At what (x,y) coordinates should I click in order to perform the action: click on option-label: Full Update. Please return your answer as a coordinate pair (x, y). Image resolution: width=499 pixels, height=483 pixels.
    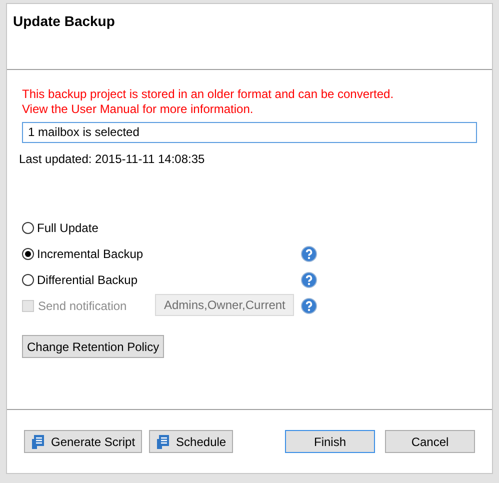
    Looking at the image, I should click on (67, 228).